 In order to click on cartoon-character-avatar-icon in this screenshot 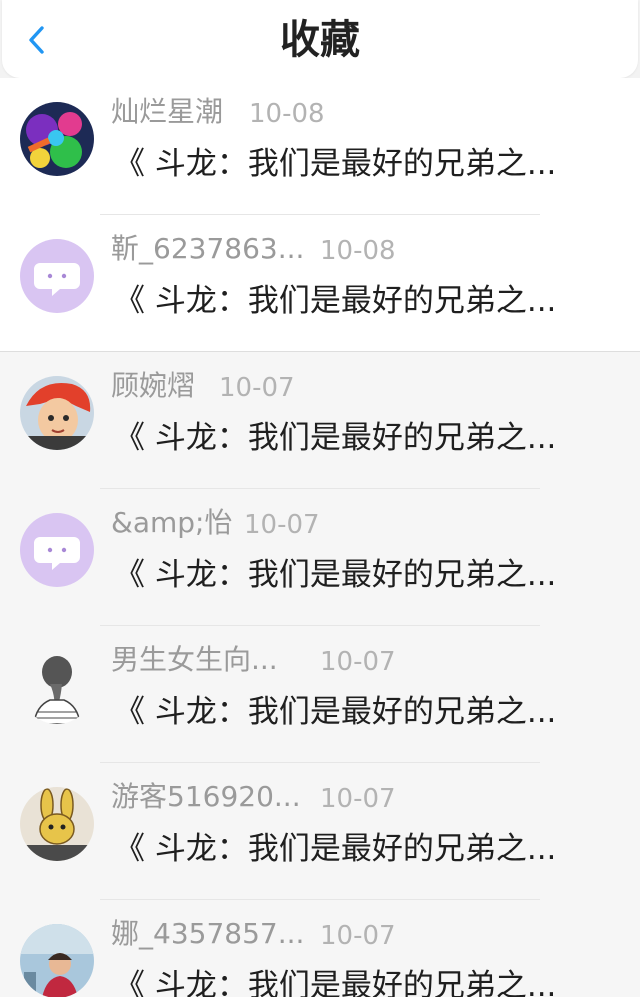, I will do `click(57, 413)`.